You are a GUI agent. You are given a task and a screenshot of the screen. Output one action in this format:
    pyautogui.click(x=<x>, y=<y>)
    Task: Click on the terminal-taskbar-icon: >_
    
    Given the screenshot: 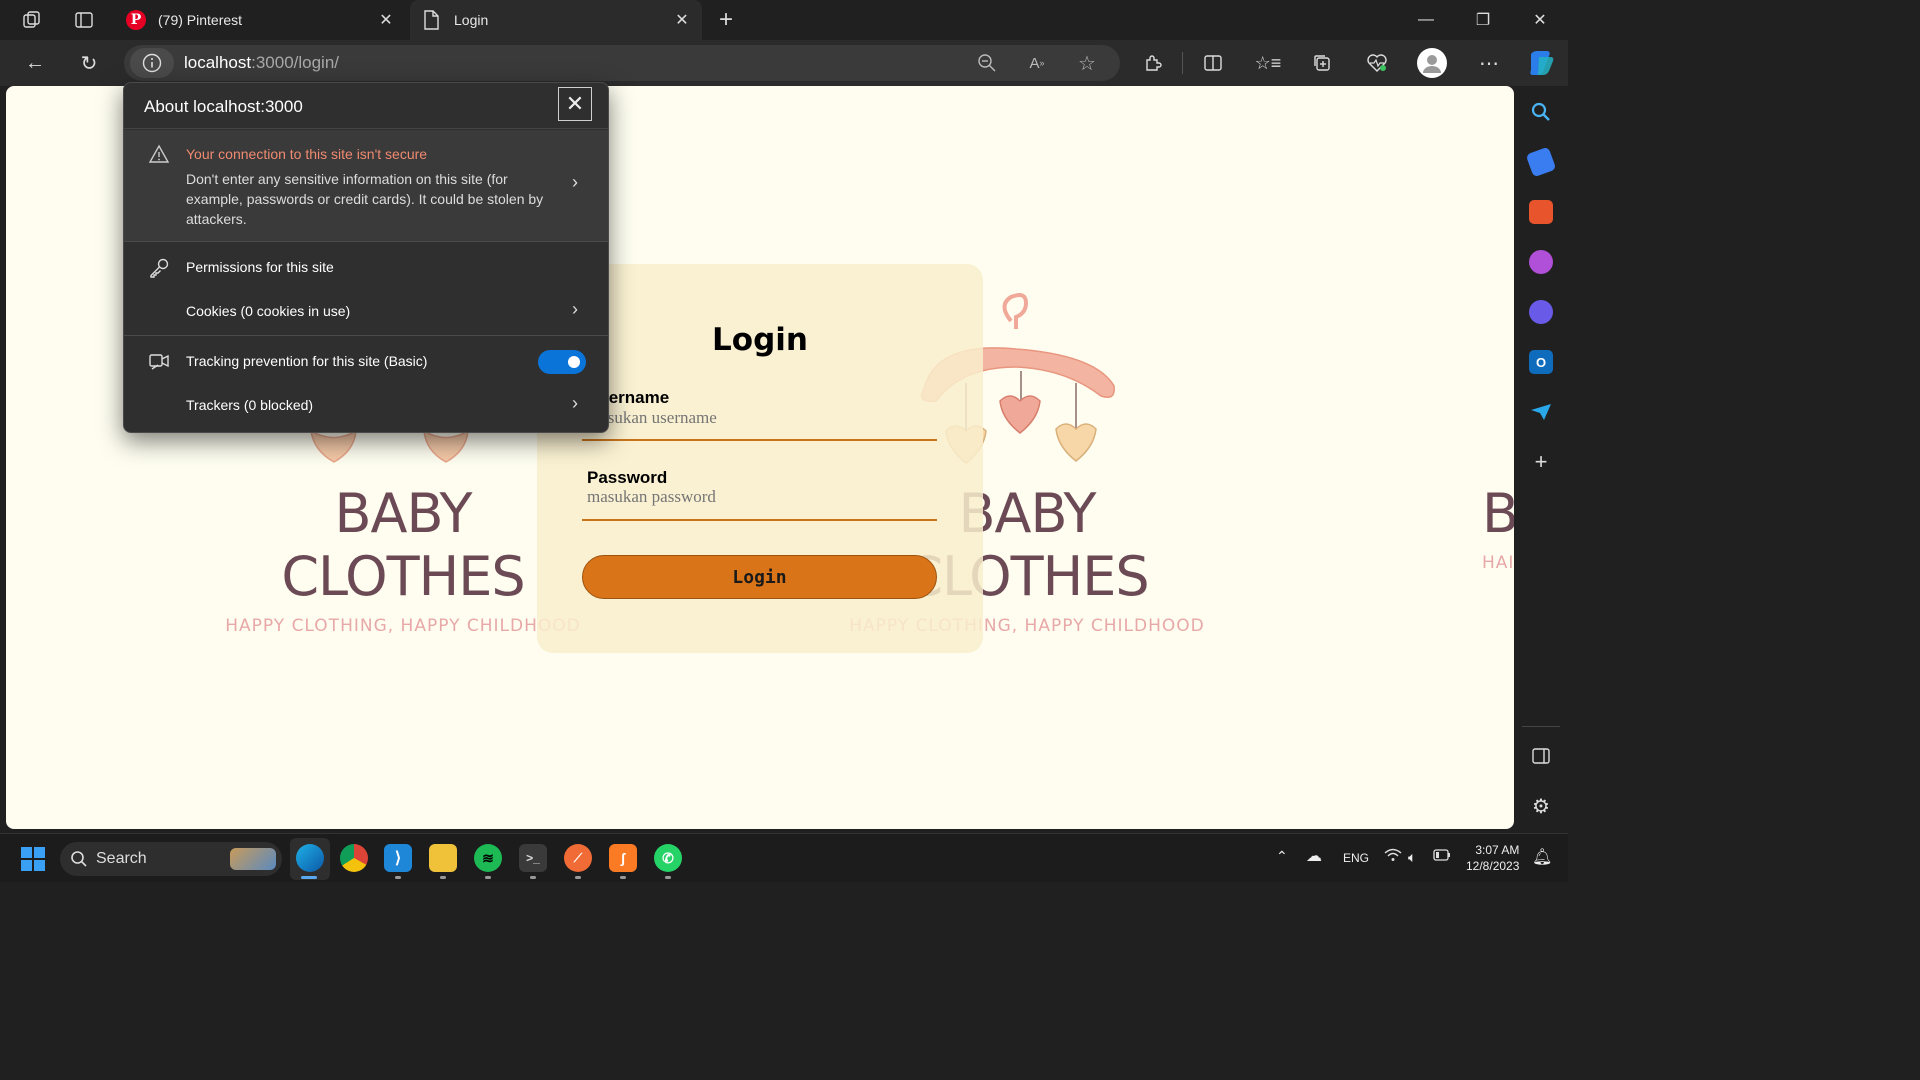 What is the action you would take?
    pyautogui.click(x=533, y=858)
    